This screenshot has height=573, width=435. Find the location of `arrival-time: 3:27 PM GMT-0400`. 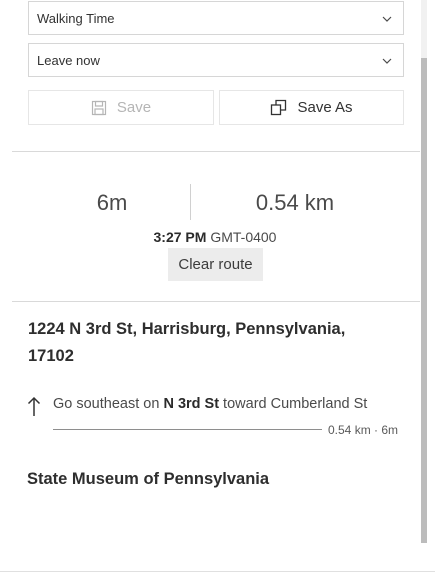

arrival-time: 3:27 PM GMT-0400 is located at coordinates (215, 237).